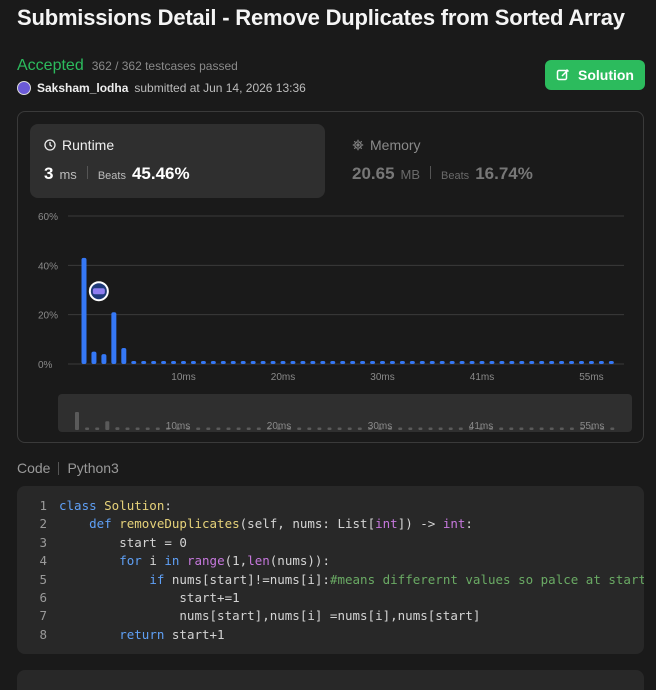  What do you see at coordinates (43, 634) in the screenshot?
I see `line-number: 8` at bounding box center [43, 634].